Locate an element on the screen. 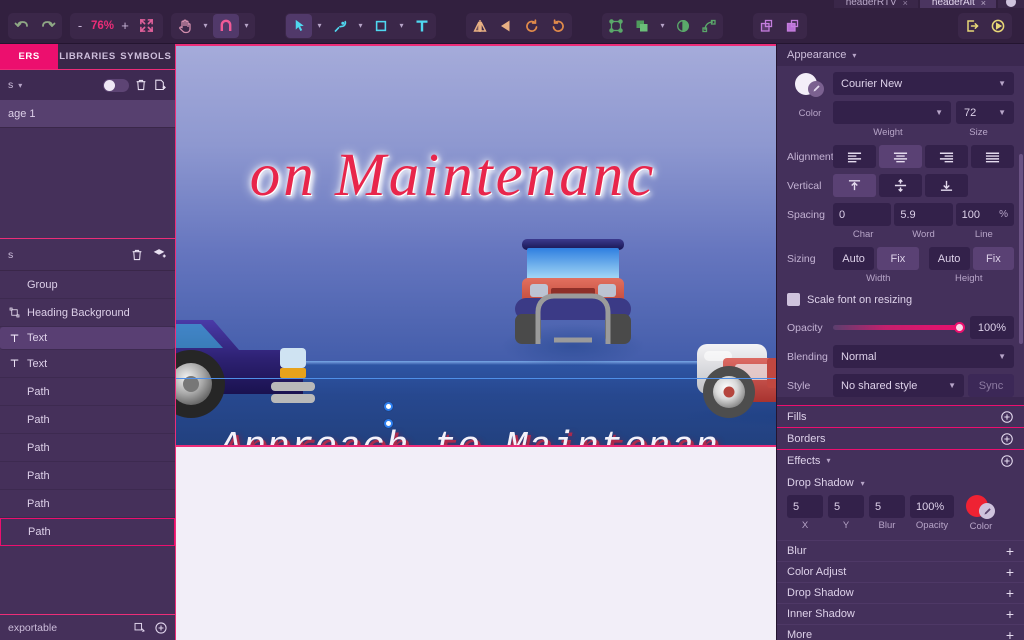 This screenshot has width=1024, height=640. rotate-ccw-button is located at coordinates (532, 26).